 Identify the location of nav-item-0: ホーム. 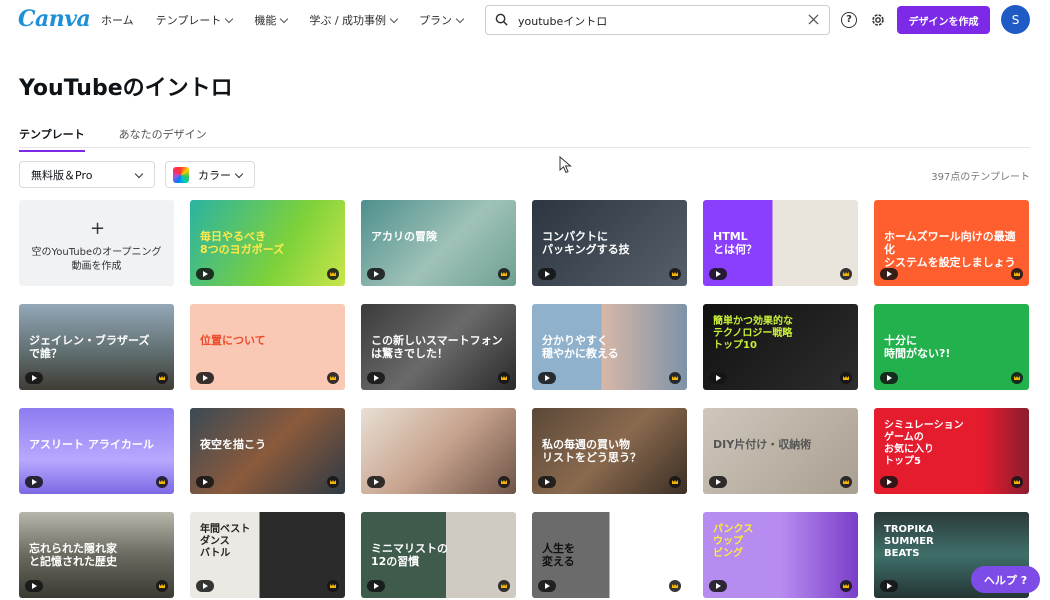
(117, 20).